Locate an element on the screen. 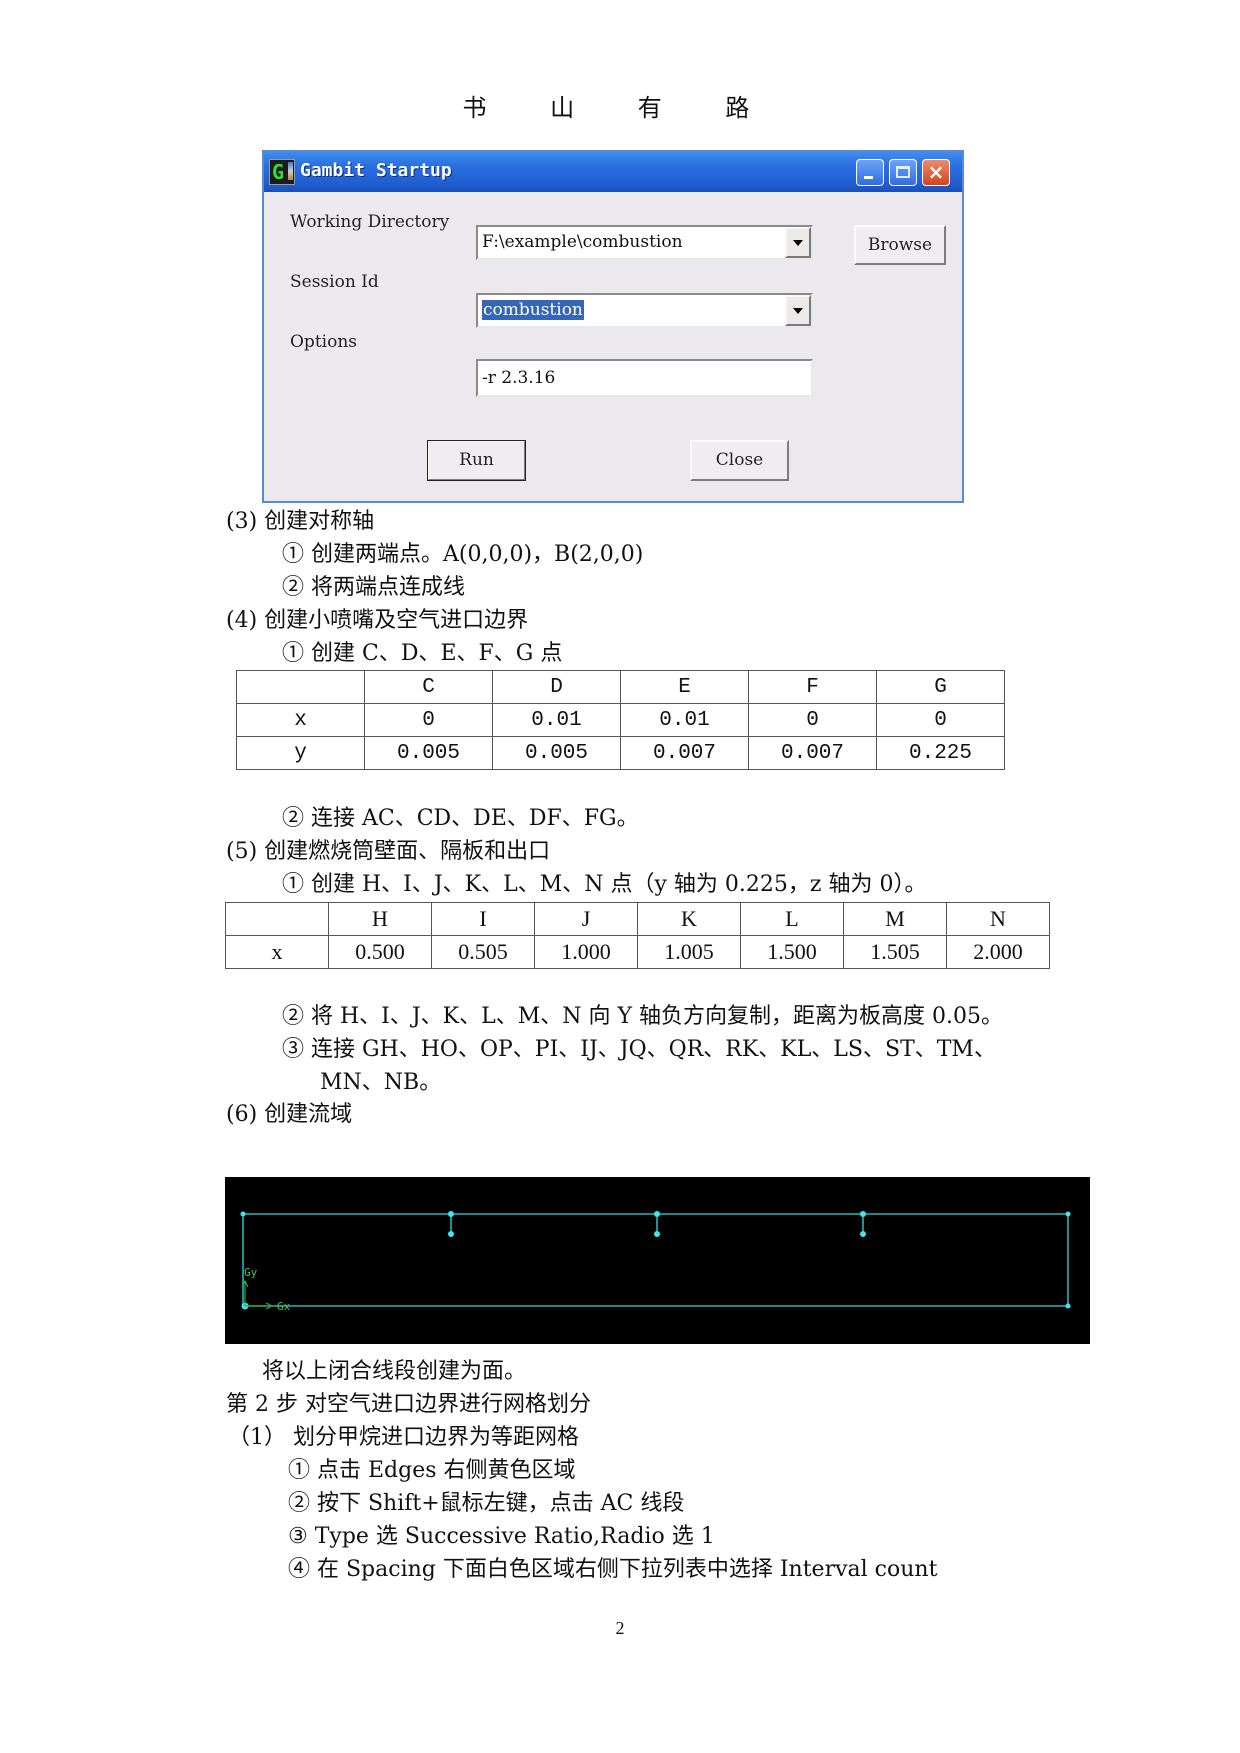  dialog-title: Gambit Startup is located at coordinates (376, 170).